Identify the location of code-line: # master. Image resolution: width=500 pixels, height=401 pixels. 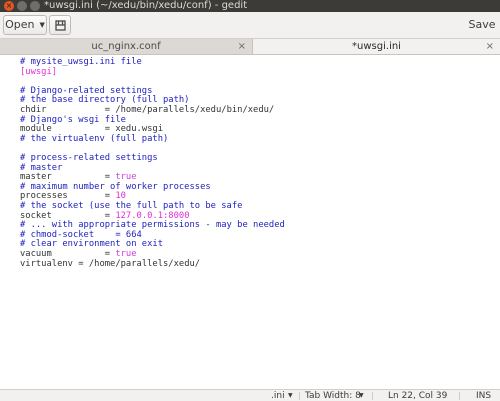
(41, 168).